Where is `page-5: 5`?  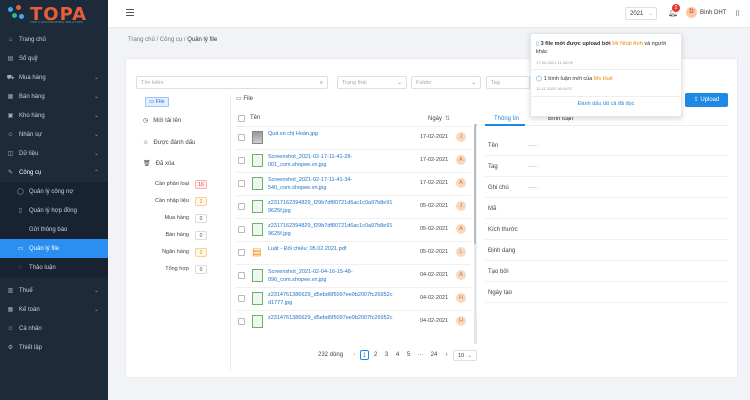 page-5: 5 is located at coordinates (408, 355).